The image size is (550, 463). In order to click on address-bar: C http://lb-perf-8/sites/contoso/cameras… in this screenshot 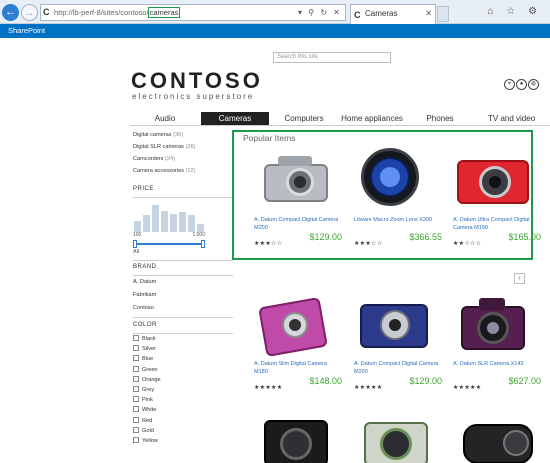, I will do `click(193, 12)`.